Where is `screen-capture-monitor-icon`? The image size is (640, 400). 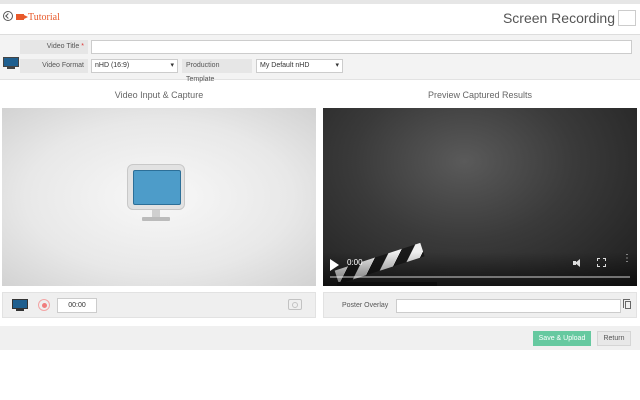
screen-capture-monitor-icon is located at coordinates (156, 194).